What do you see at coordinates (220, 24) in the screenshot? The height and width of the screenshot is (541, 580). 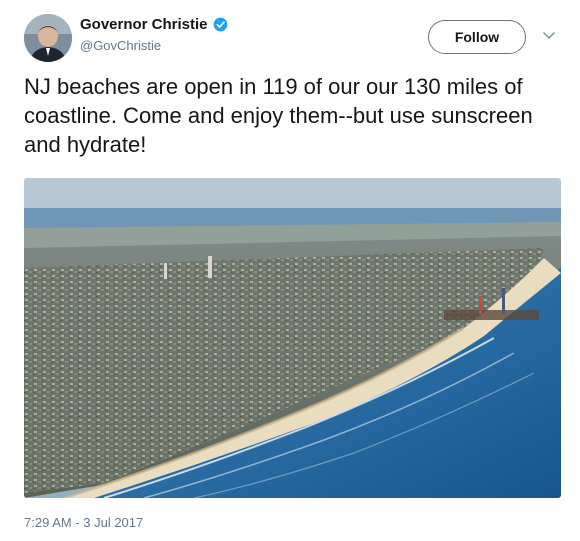 I see `verified-badge-icon` at bounding box center [220, 24].